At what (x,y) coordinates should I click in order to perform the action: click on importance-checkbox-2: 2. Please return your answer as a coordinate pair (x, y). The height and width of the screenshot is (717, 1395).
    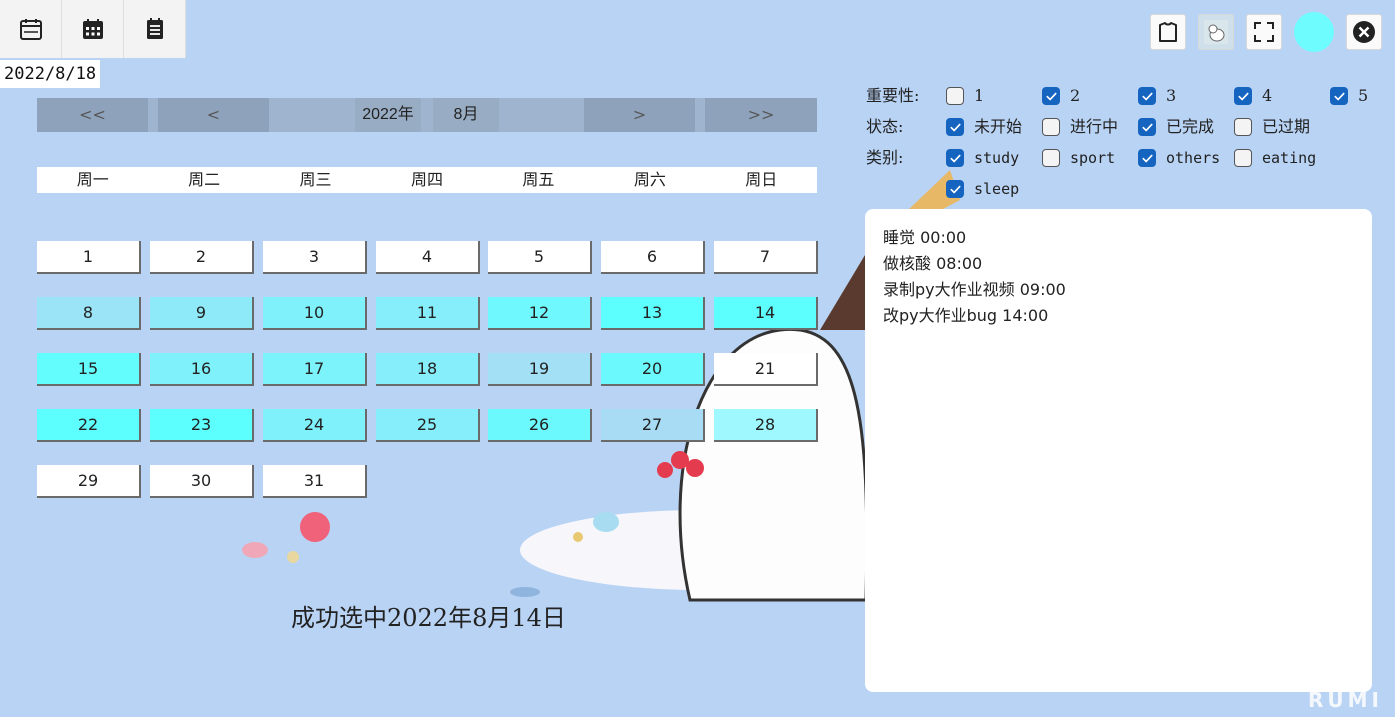
    Looking at the image, I should click on (1061, 96).